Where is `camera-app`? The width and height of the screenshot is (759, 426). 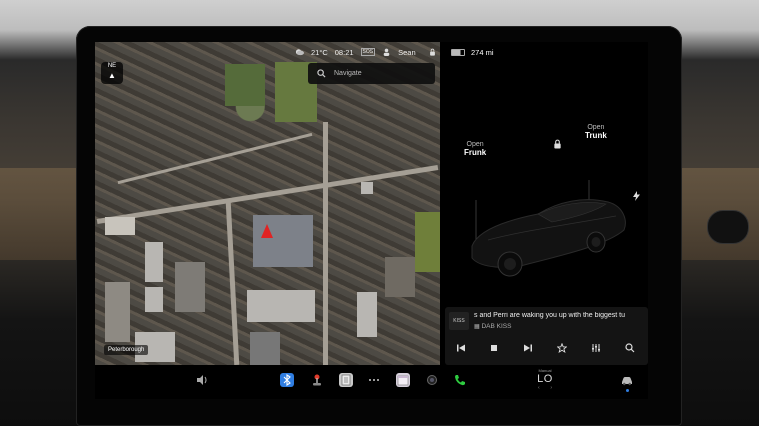
camera-app is located at coordinates (432, 380).